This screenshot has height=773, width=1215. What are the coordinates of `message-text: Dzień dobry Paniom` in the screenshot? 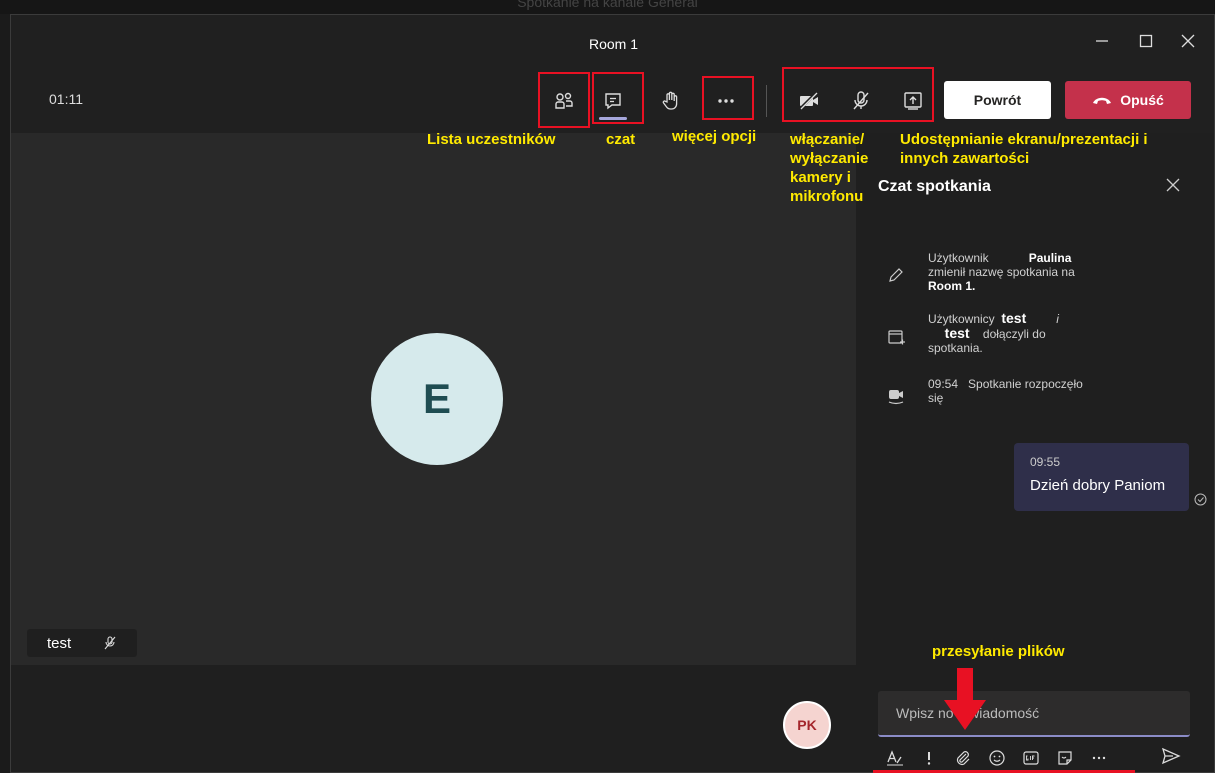 It's located at (1098, 485).